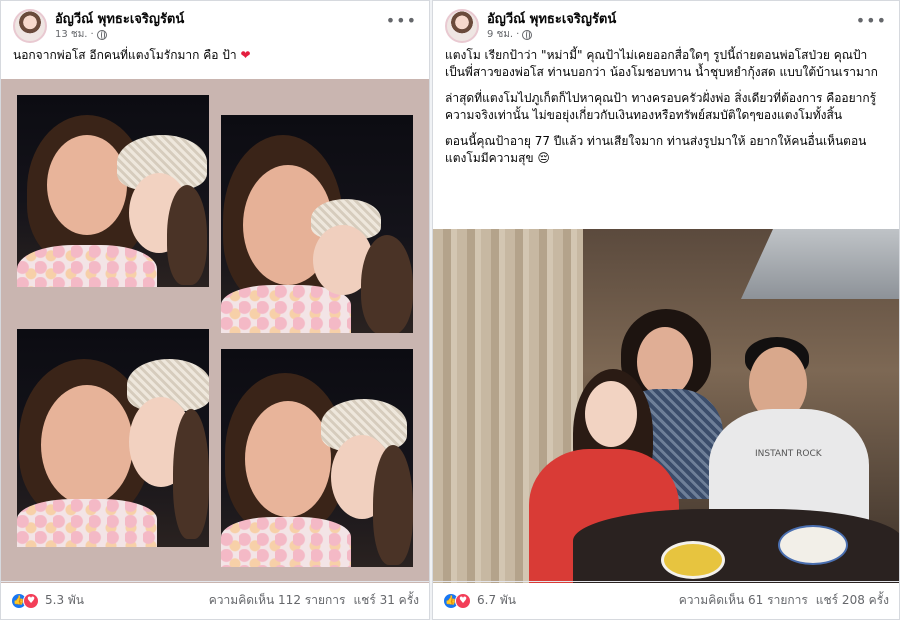 Image resolution: width=900 pixels, height=620 pixels. I want to click on shirt-print-text: INSTANT ROCK, so click(788, 454).